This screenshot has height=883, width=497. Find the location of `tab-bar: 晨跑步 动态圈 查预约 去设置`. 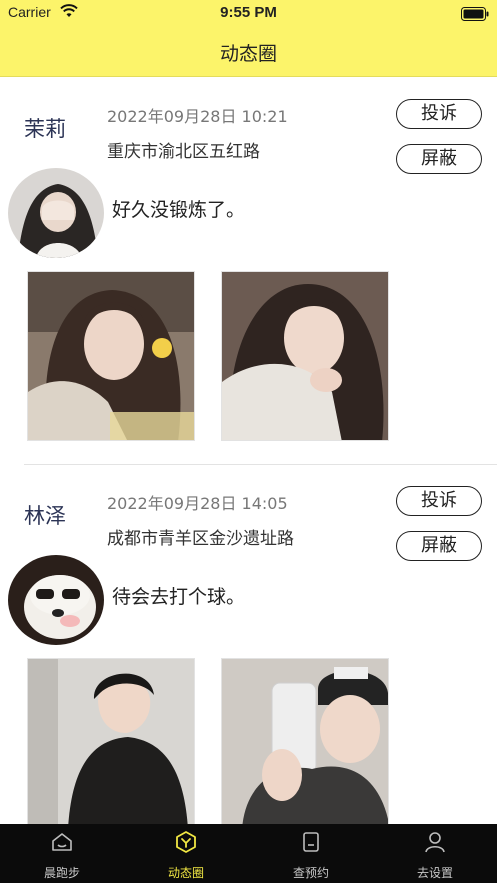

tab-bar: 晨跑步 动态圈 查预约 去设置 is located at coordinates (248, 853).